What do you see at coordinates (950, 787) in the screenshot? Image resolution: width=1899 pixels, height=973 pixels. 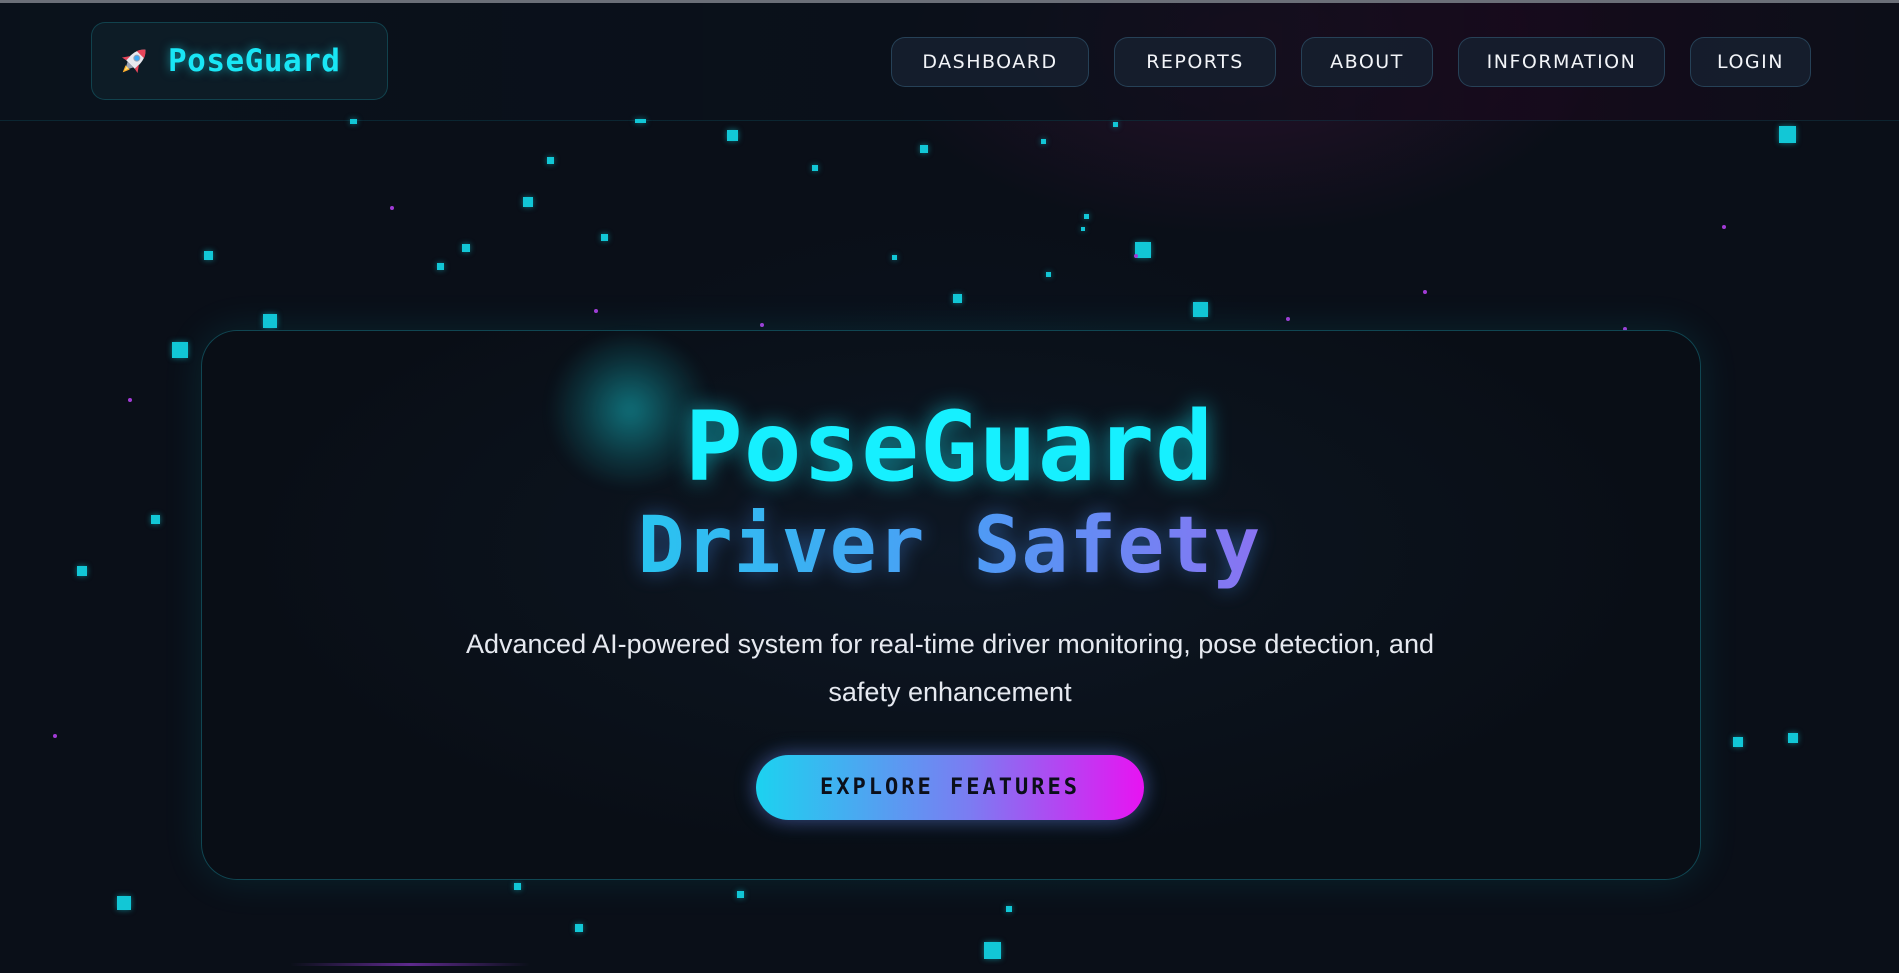 I see `explore-features-button: EXPLORE FEATURES` at bounding box center [950, 787].